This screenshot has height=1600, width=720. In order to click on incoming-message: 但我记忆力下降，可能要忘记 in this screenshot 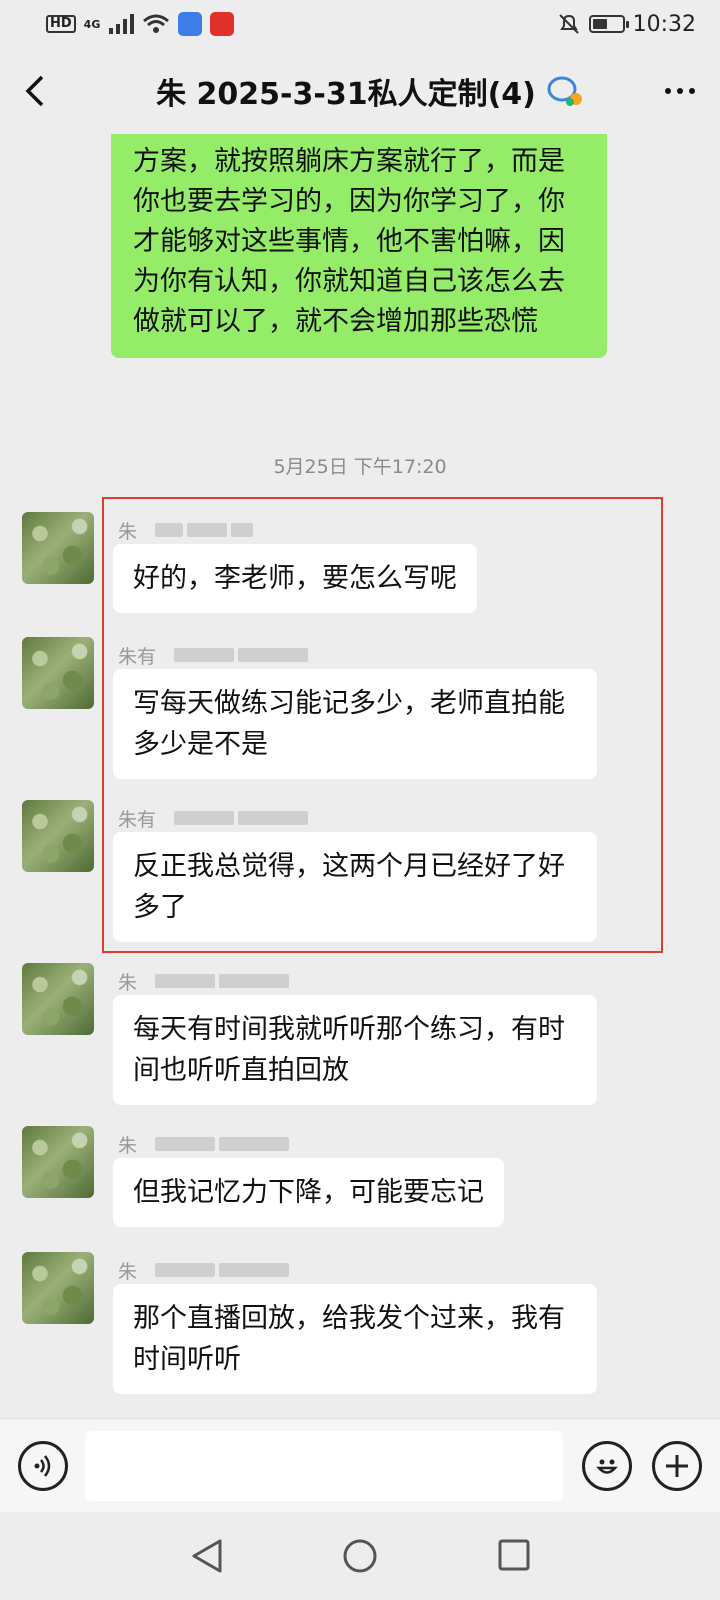, I will do `click(308, 1192)`.